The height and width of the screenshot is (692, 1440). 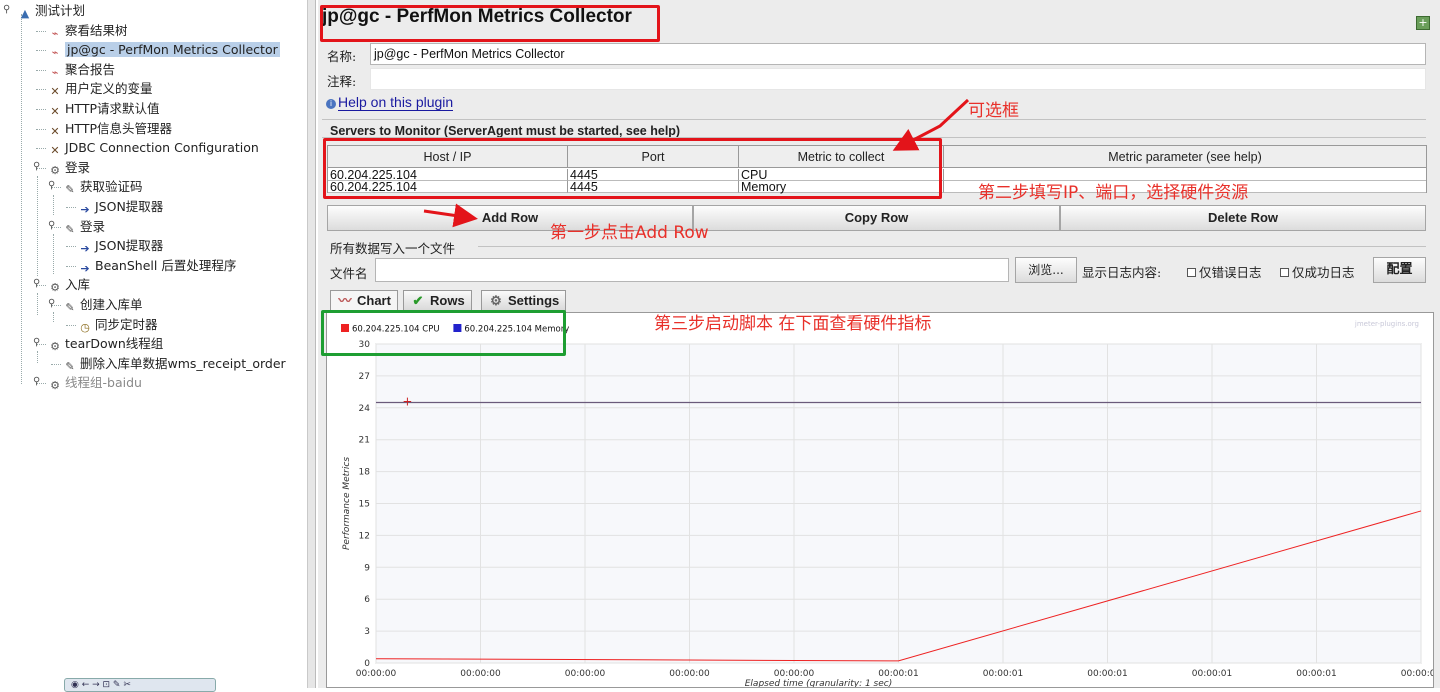 I want to click on arrow-to-metric-column, so click(x=931, y=124).